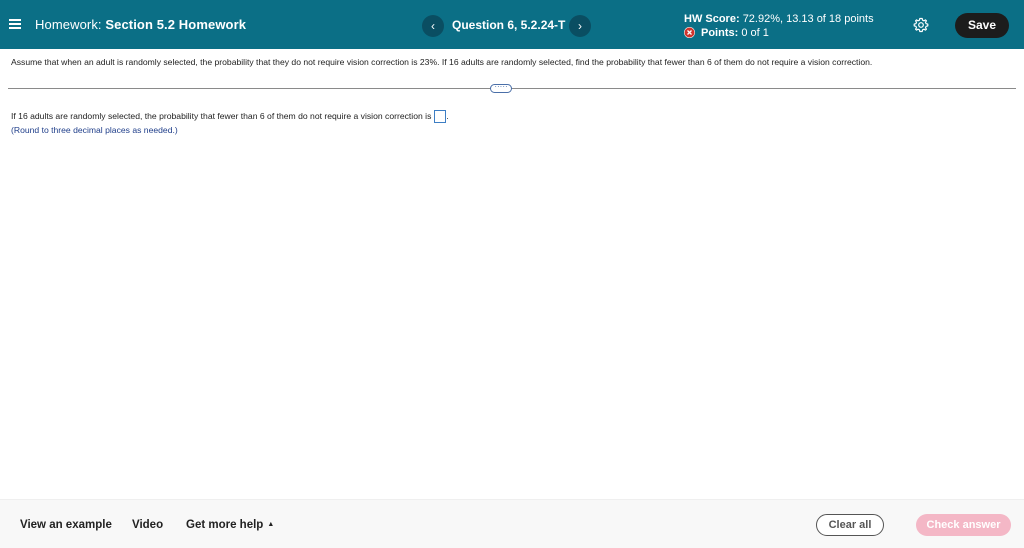  What do you see at coordinates (509, 25) in the screenshot?
I see `question-label: Question 6, 5.2.24-T` at bounding box center [509, 25].